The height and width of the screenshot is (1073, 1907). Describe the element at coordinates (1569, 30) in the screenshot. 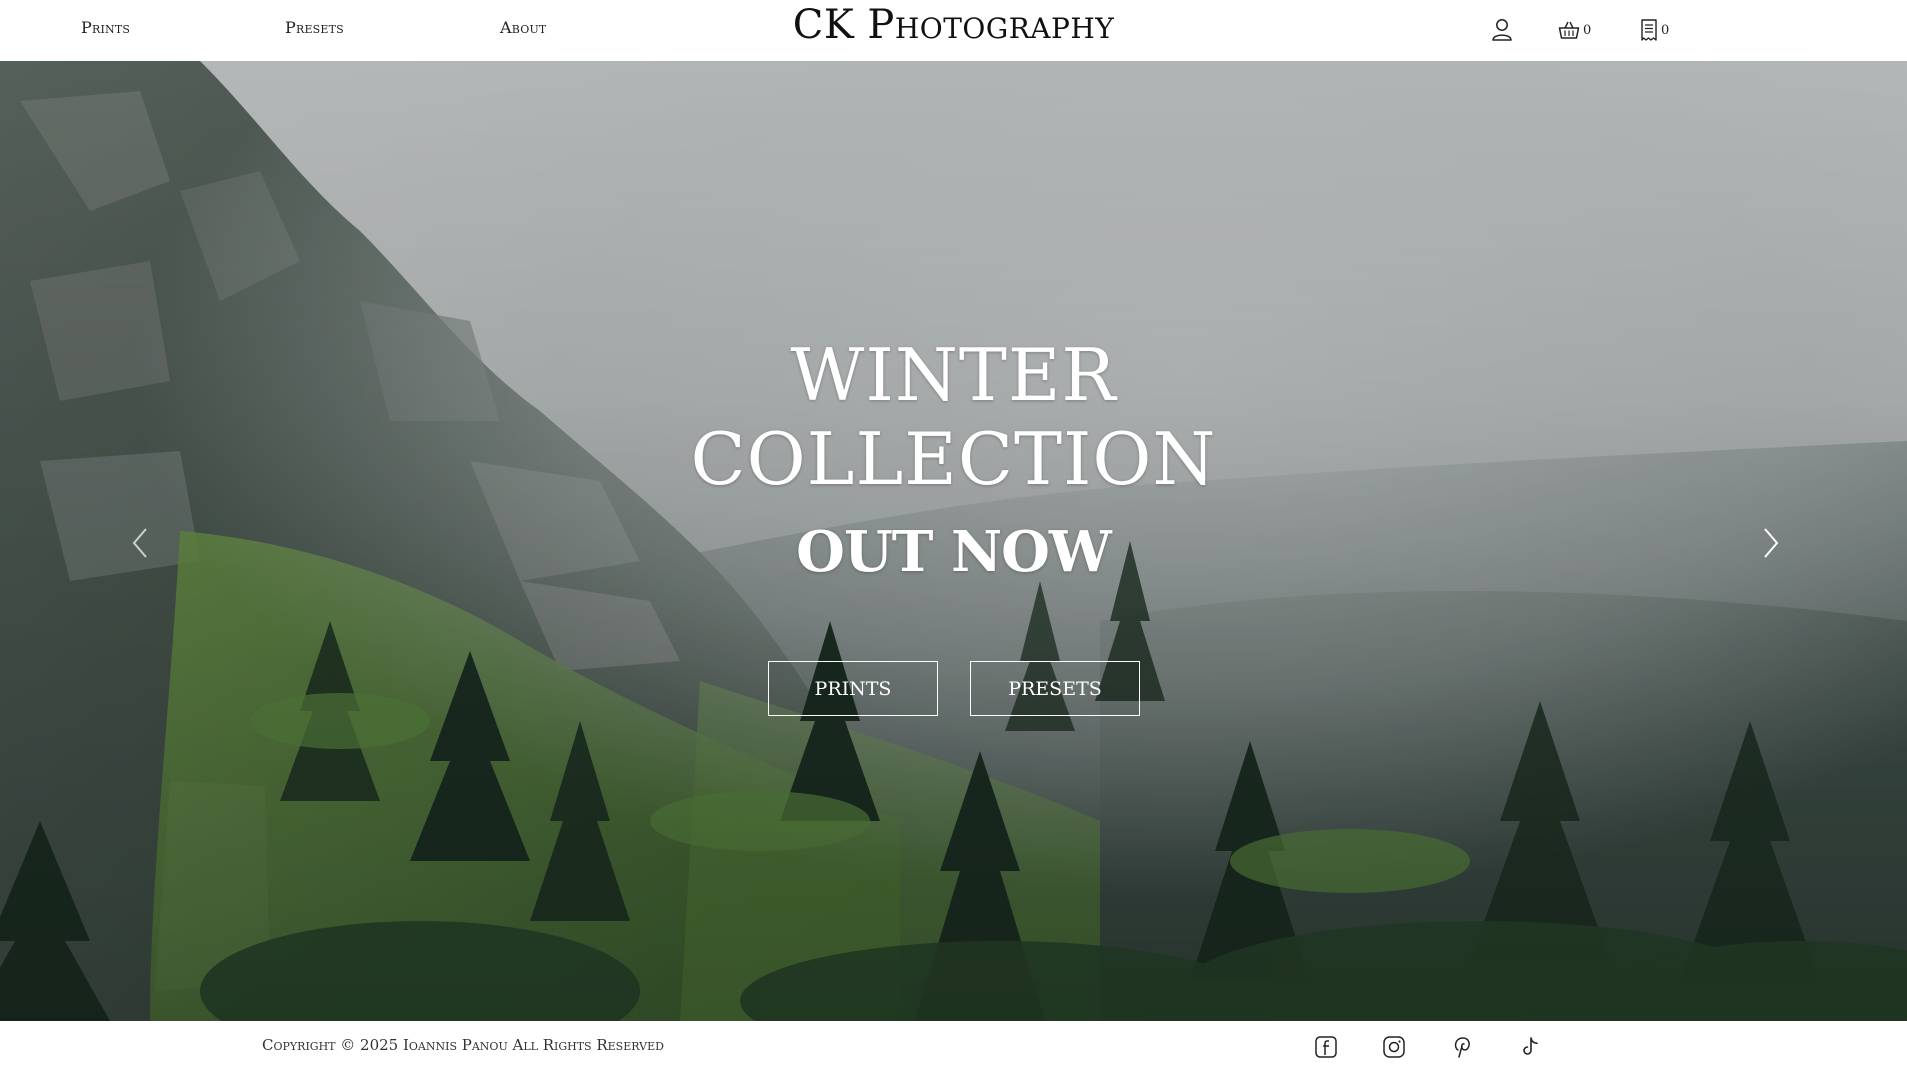

I see `basket-icon` at that location.